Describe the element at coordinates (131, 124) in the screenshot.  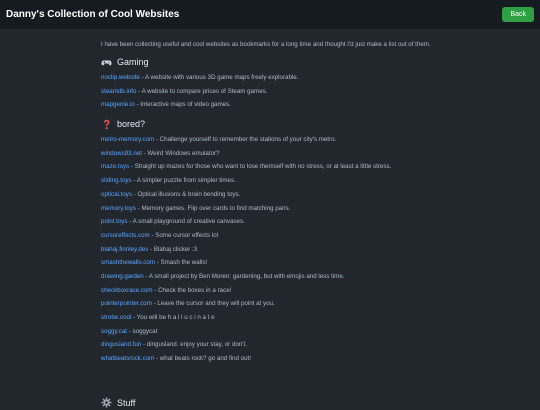
I see `section-title: bored?` at that location.